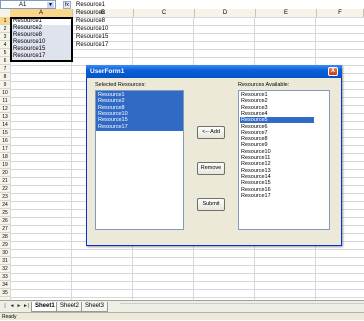 The image size is (364, 321). Describe the element at coordinates (255, 158) in the screenshot. I see `available-resource-item: Resource11` at that location.